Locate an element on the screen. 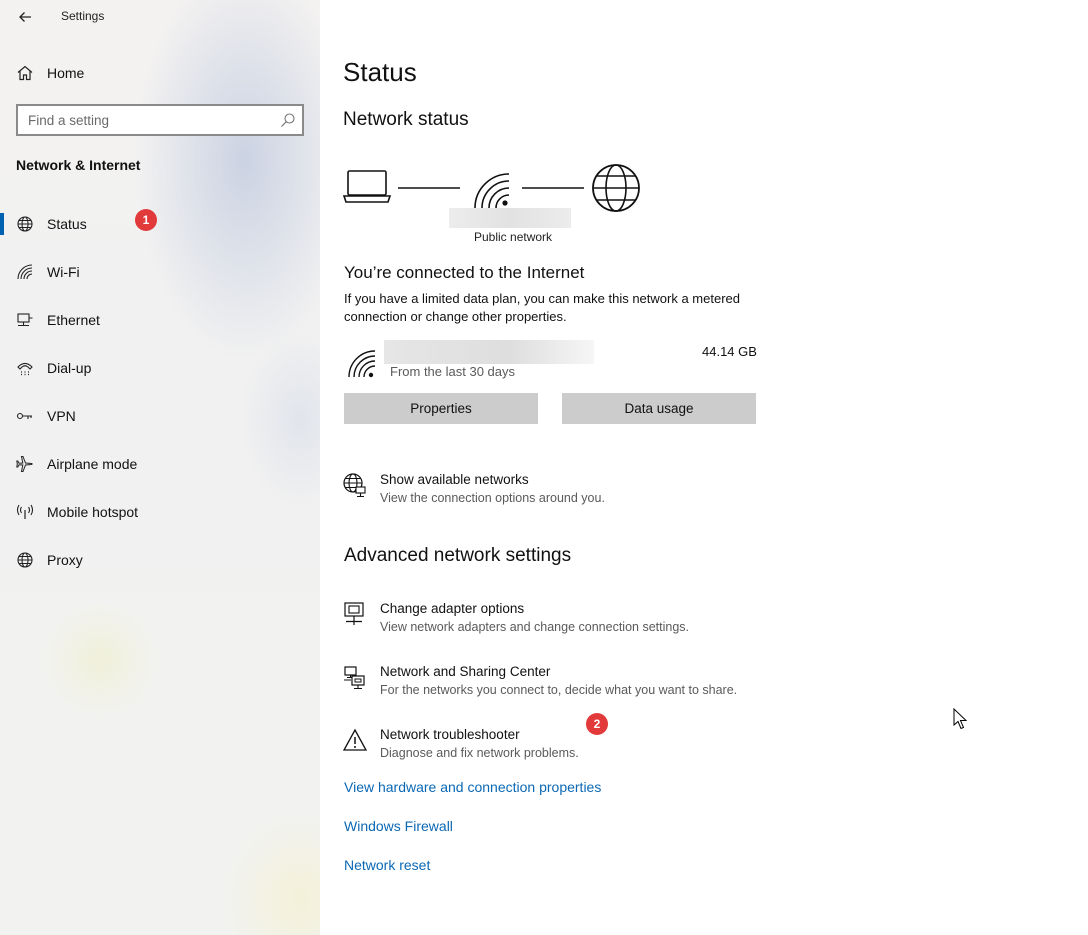 Image resolution: width=1088 pixels, height=935 pixels. annotation-badge-1: 1 is located at coordinates (146, 220).